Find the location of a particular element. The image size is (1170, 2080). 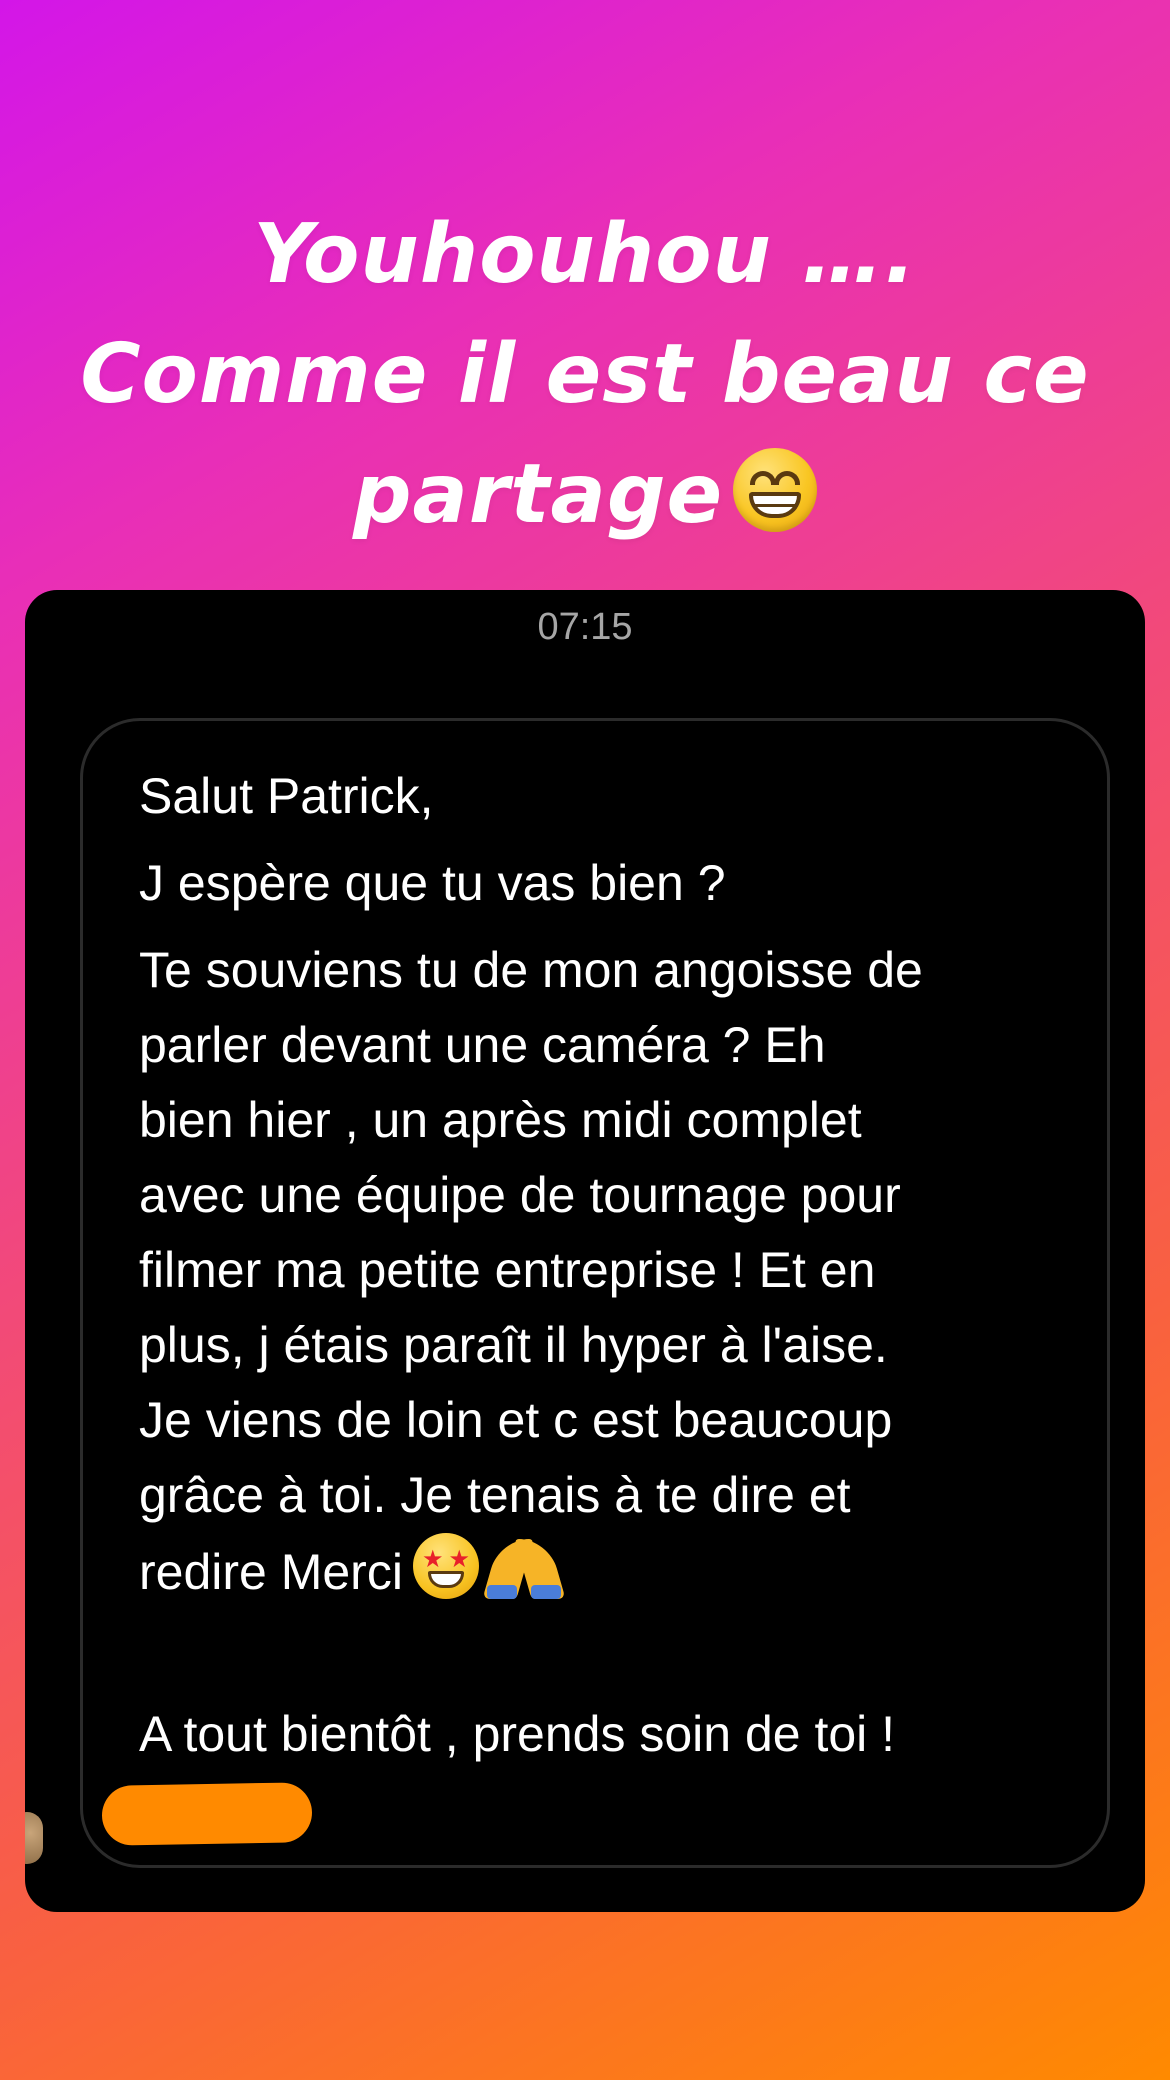

message-line: avec une équipe de tournage pour is located at coordinates (520, 1195).